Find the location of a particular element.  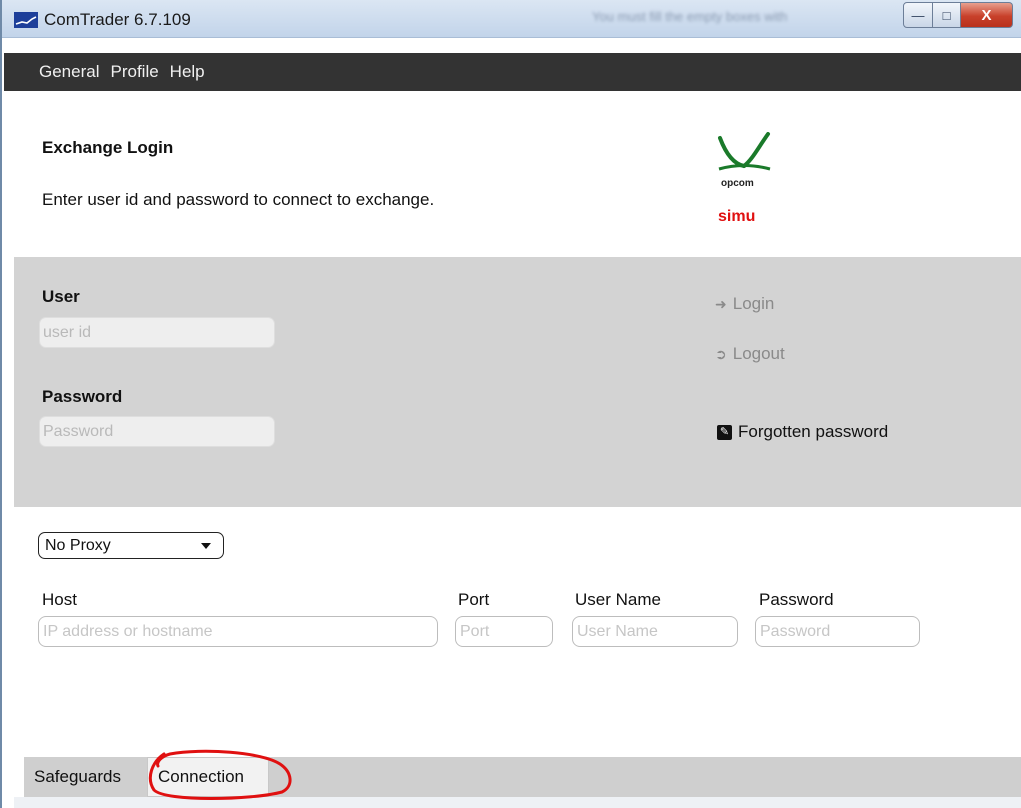

proxy-selected-value: No Proxy is located at coordinates (78, 545).